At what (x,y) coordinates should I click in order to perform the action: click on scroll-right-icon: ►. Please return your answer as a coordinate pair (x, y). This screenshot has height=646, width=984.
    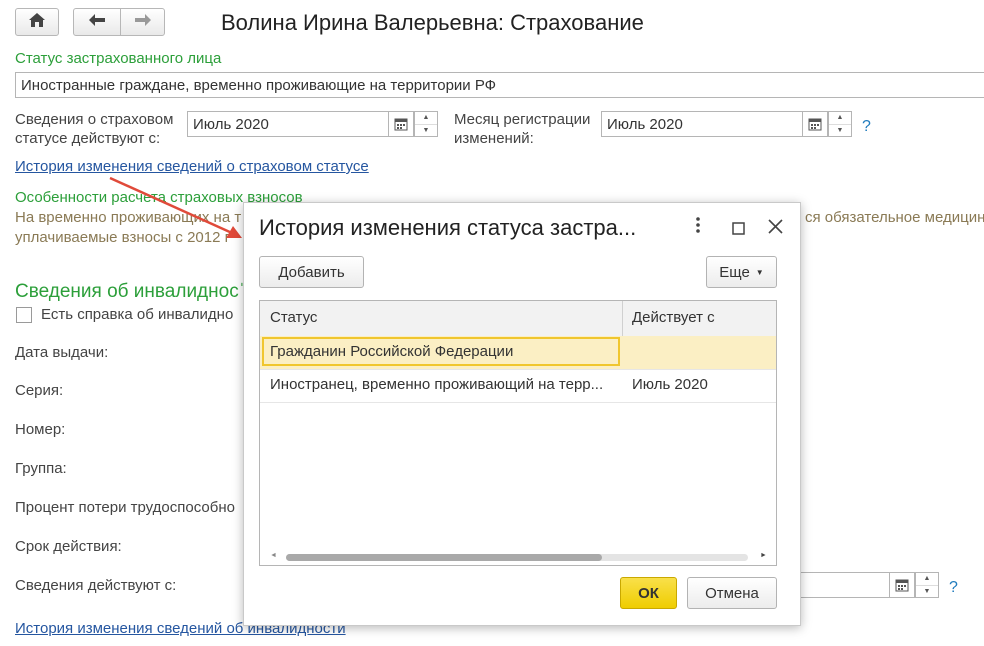
    Looking at the image, I should click on (763, 555).